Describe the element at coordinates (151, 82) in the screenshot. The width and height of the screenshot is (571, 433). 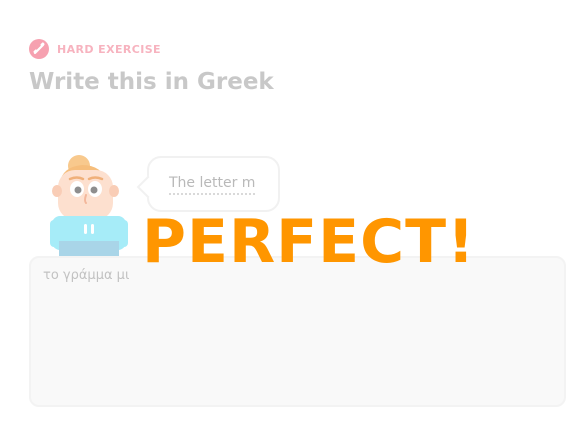
I see `page-title: Write this in Greek` at that location.